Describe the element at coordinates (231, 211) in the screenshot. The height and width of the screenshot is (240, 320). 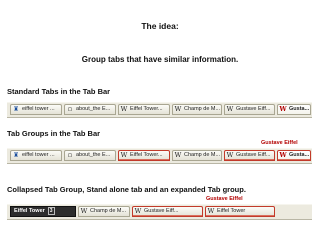
I see `tab-label: Eiffel Tower` at that location.